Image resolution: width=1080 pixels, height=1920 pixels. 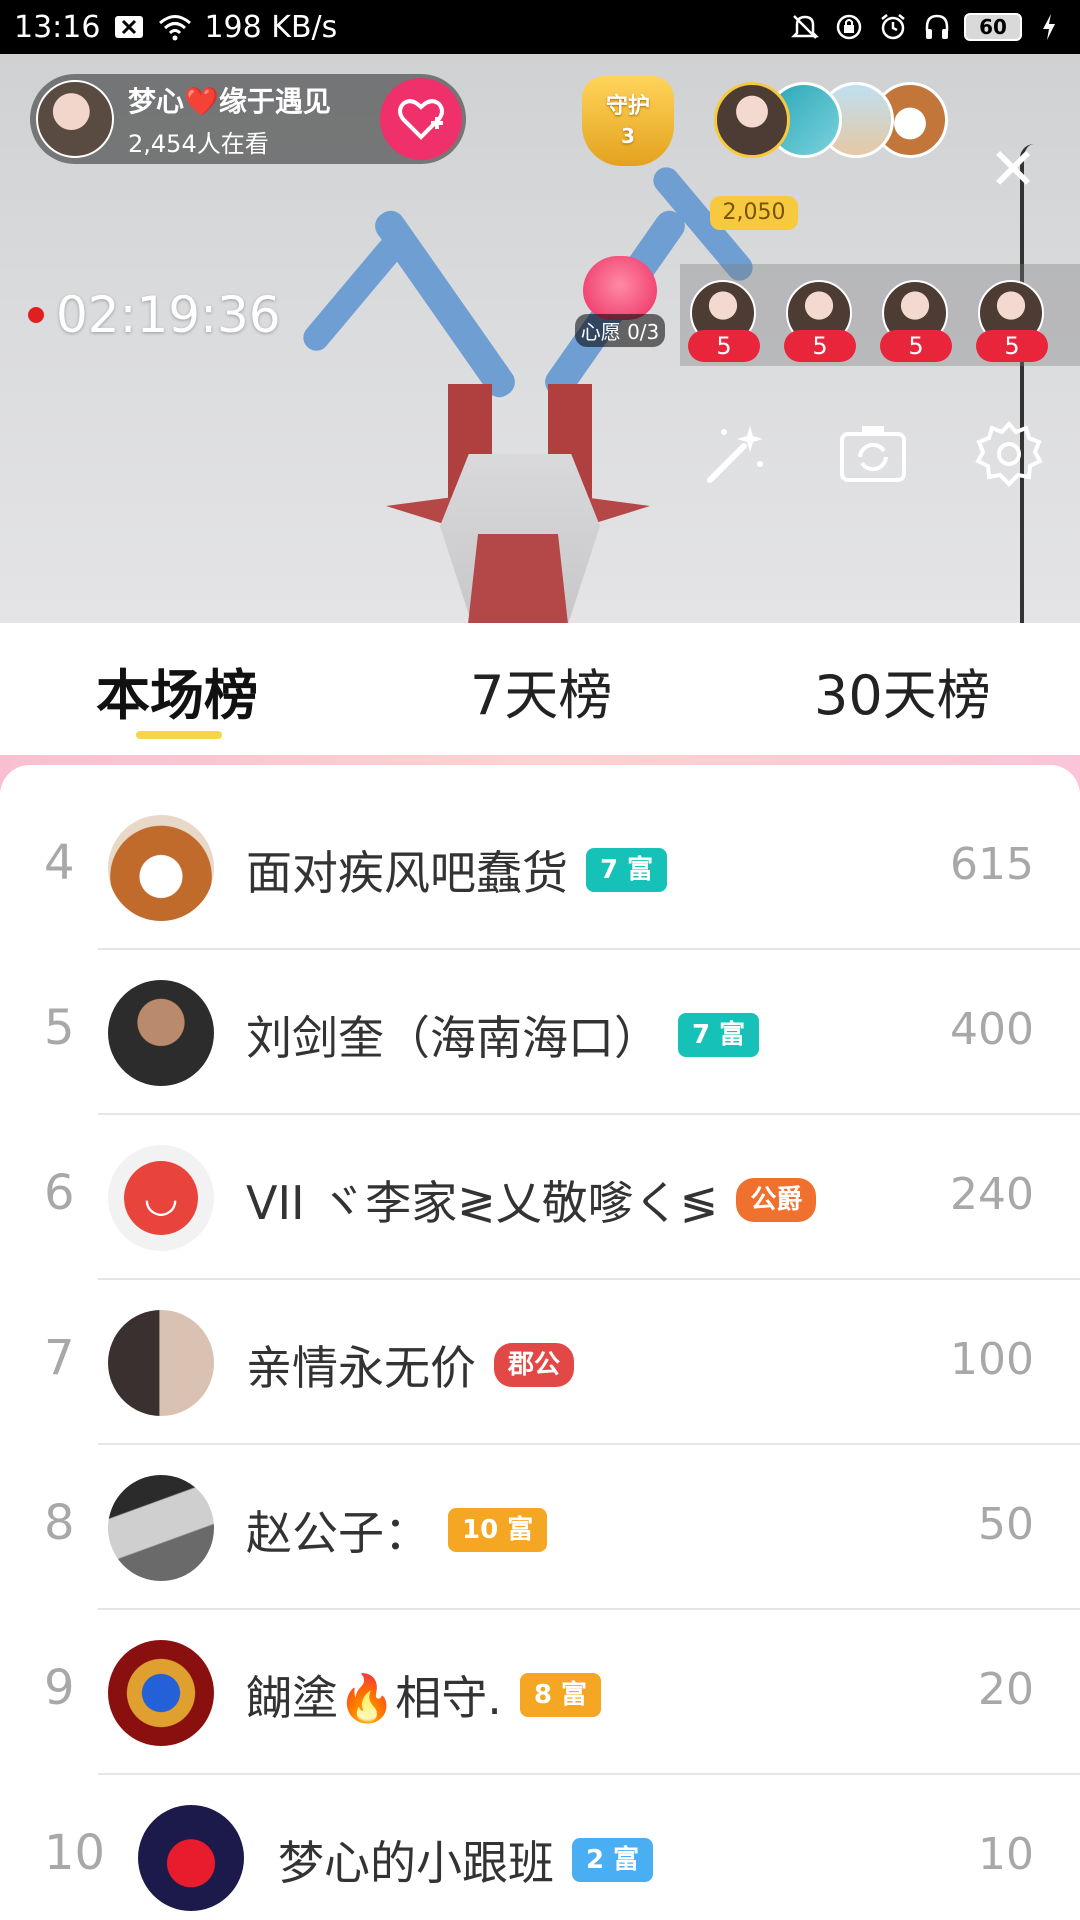 What do you see at coordinates (937, 27) in the screenshot?
I see `headphones-icon` at bounding box center [937, 27].